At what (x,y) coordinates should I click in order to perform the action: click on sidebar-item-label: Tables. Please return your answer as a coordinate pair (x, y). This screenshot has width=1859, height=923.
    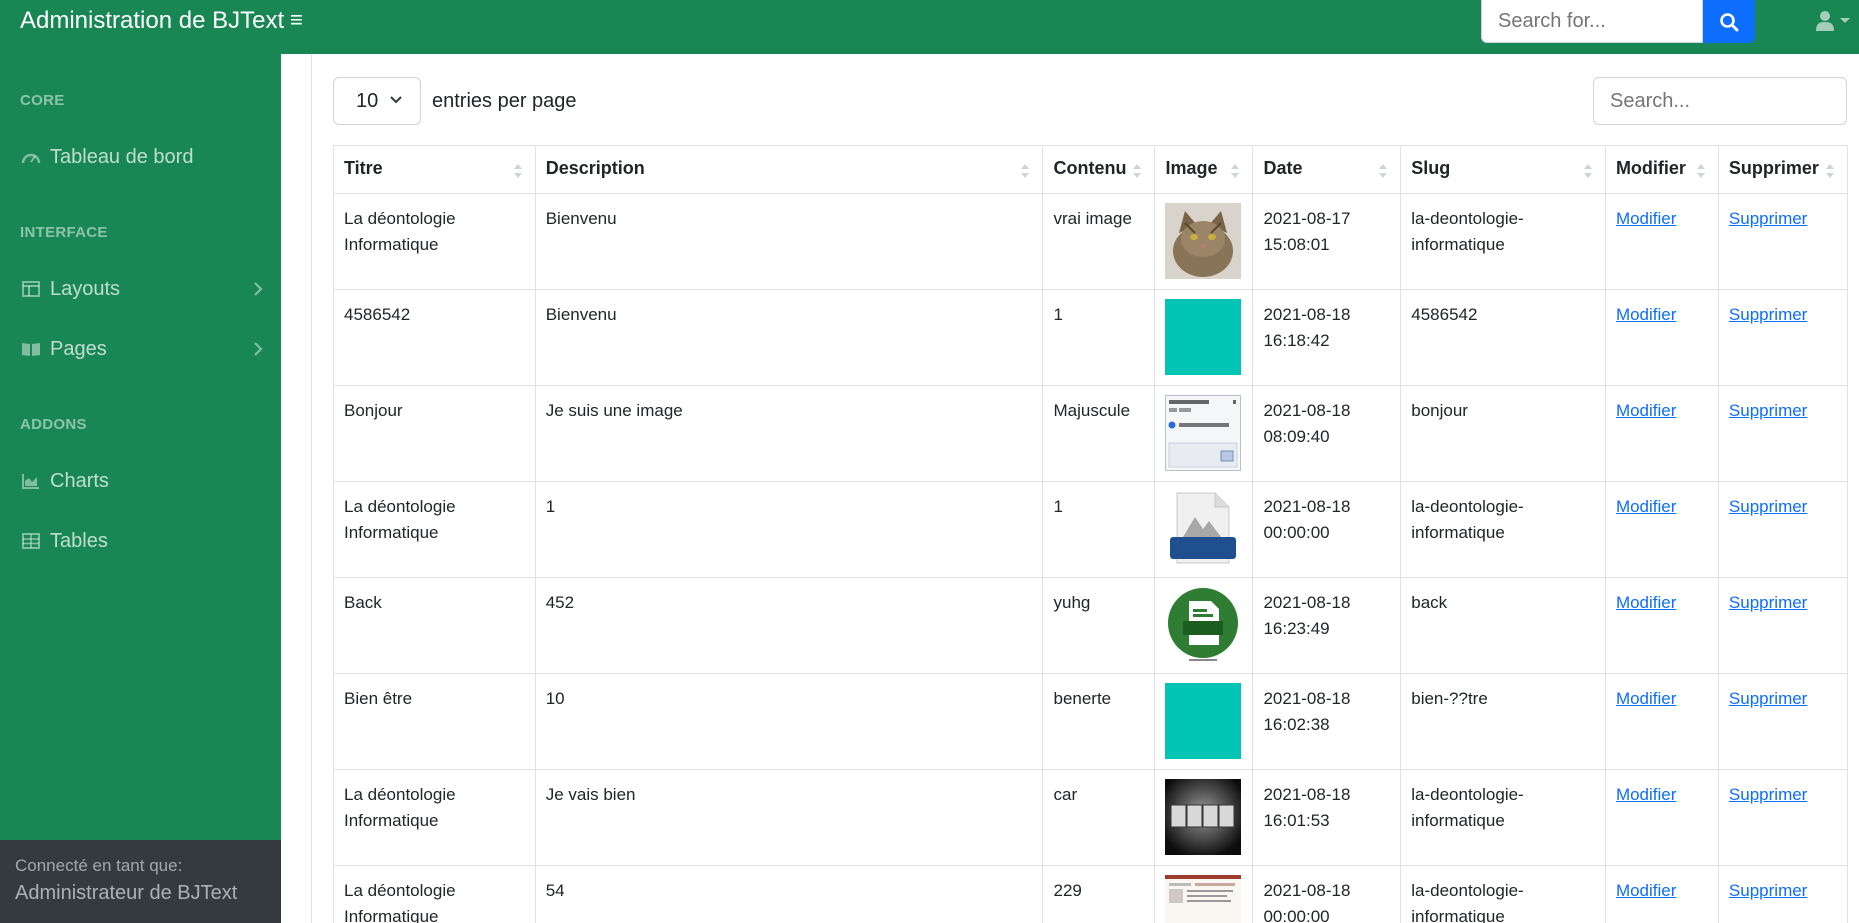
    Looking at the image, I should click on (79, 540).